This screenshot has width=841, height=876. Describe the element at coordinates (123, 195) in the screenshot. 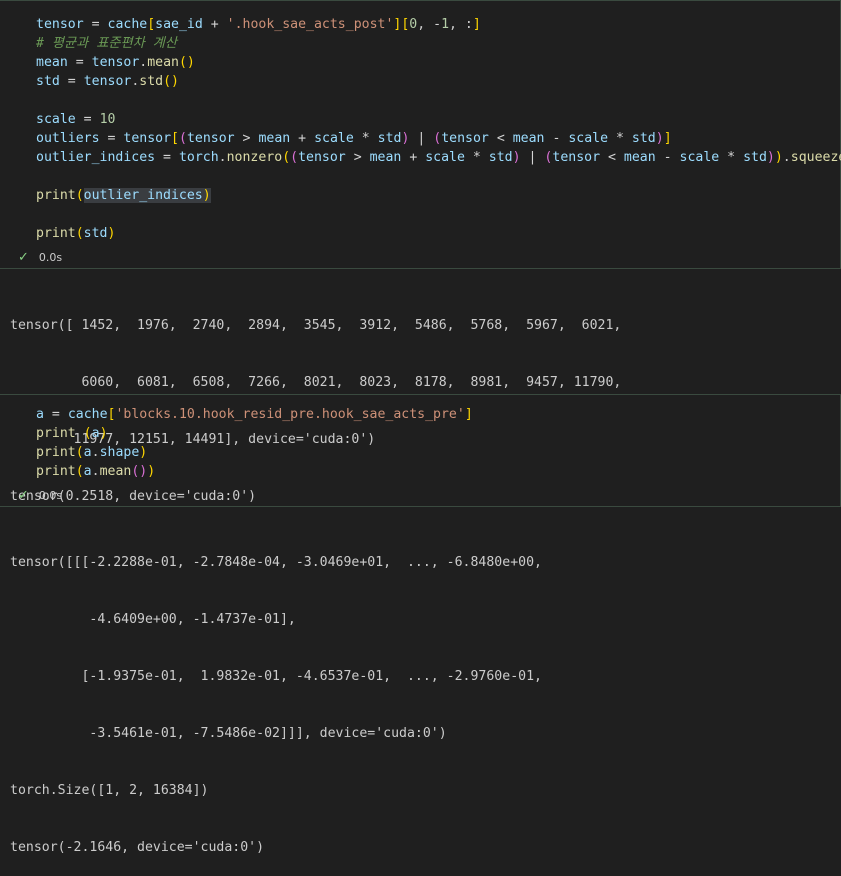

I see `code-line: print(outlier_indices)` at that location.